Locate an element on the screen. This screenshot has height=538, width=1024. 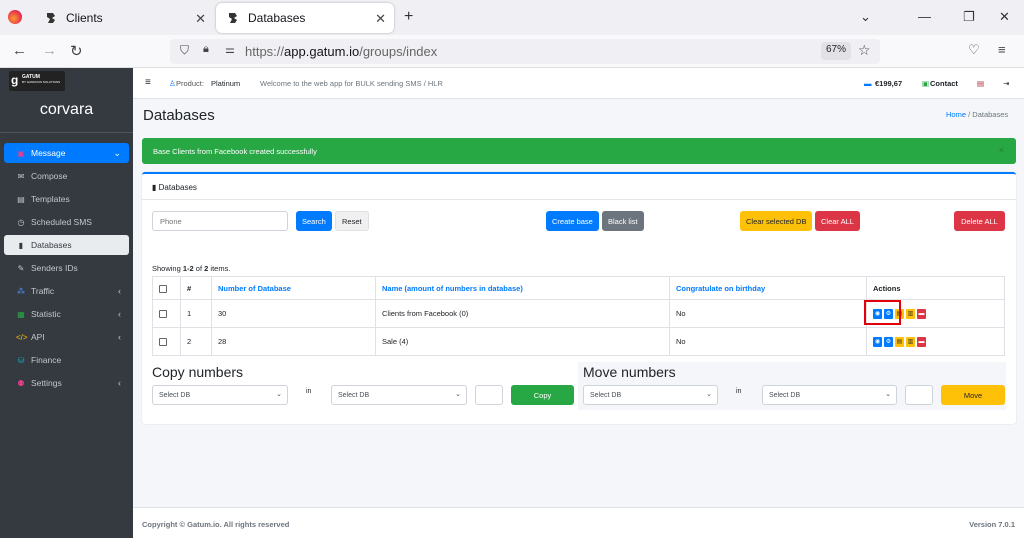
browser-tab-clients: Clients ✕ is located at coordinates (124, 18).